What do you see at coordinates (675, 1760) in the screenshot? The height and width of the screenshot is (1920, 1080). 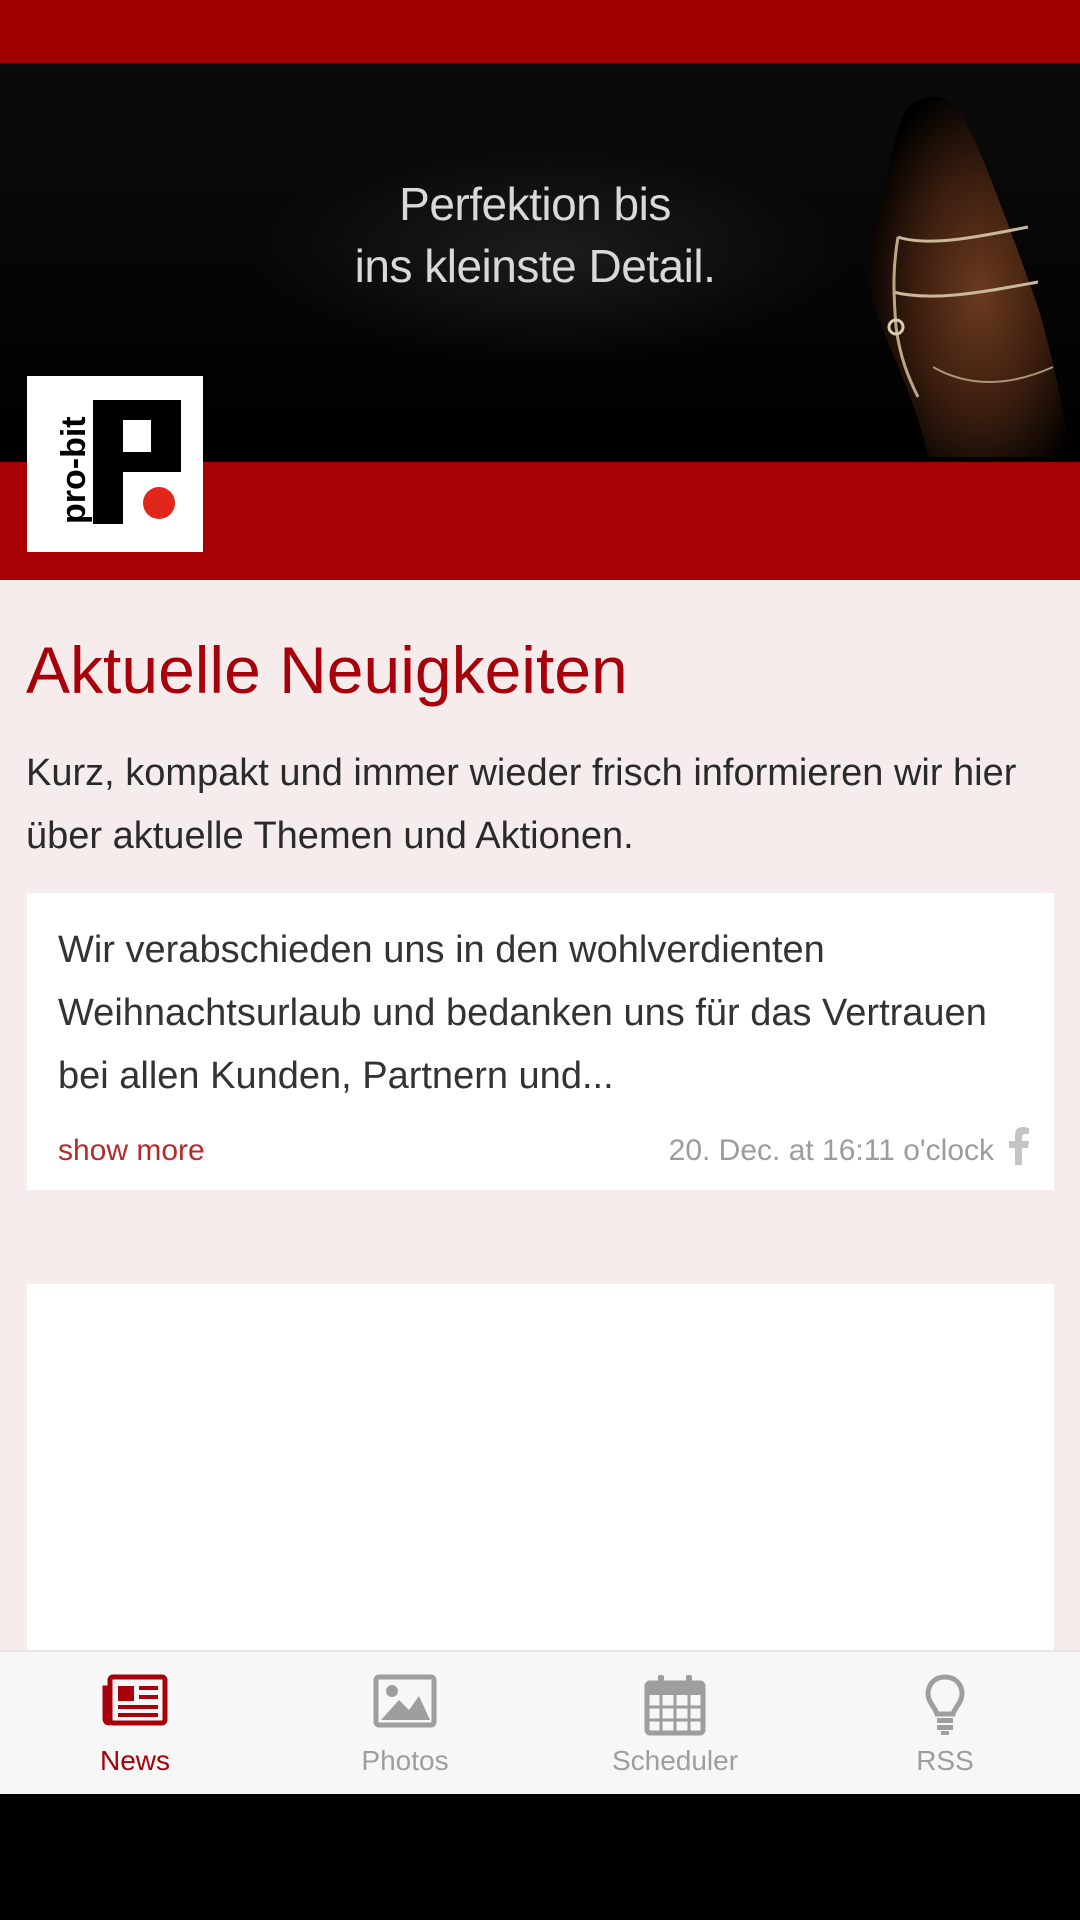 I see `nav-label-scheduler: Scheduler` at bounding box center [675, 1760].